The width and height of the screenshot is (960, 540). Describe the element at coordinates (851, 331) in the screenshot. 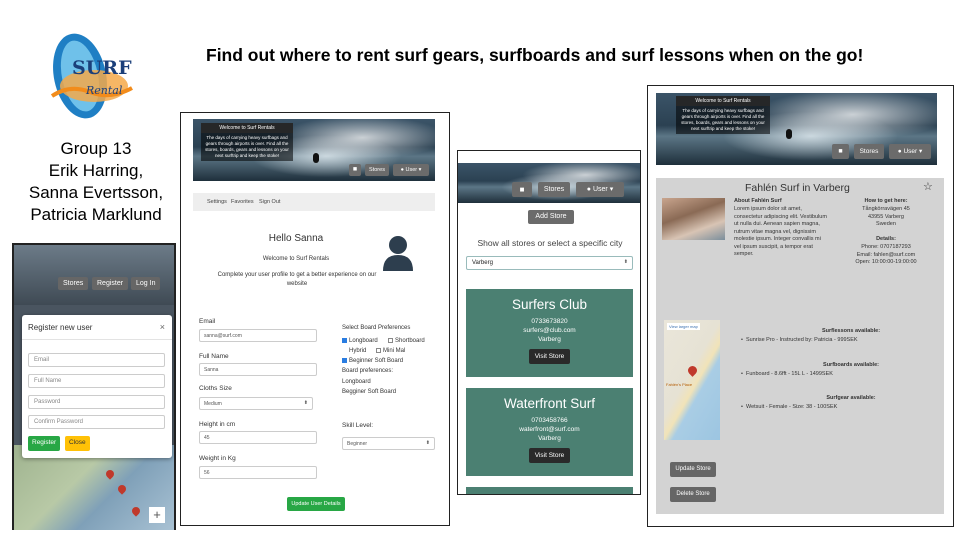

I see `lessons-heading: Surflessons available:` at that location.